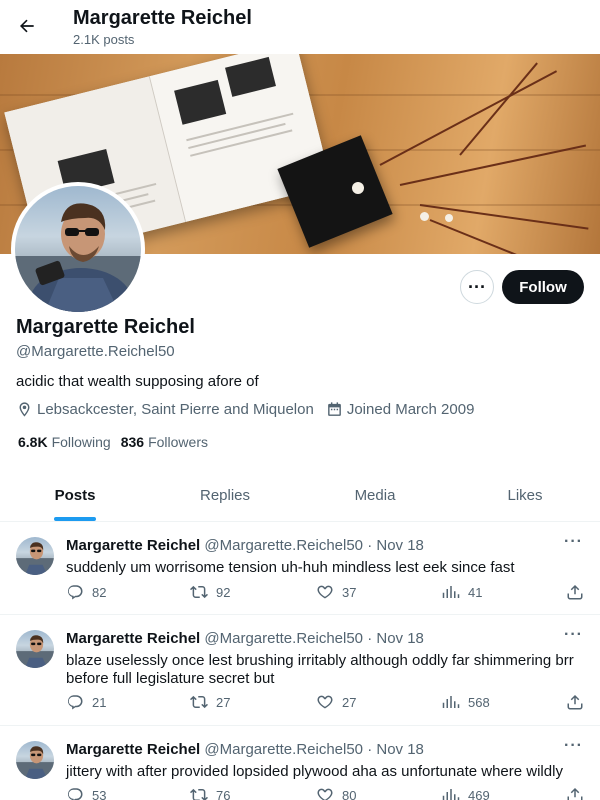 This screenshot has width=600, height=800. Describe the element at coordinates (175, 409) in the screenshot. I see `location-text: Lebsackcester, Saint Pierre and Miquelon` at that location.